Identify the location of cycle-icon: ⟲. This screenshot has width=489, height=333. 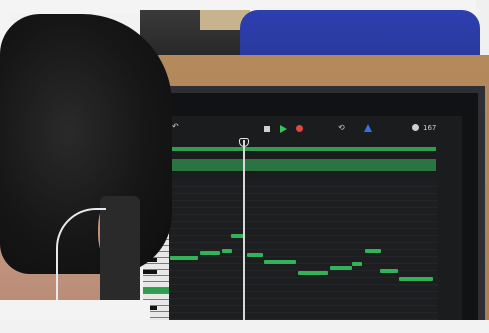
(341, 128).